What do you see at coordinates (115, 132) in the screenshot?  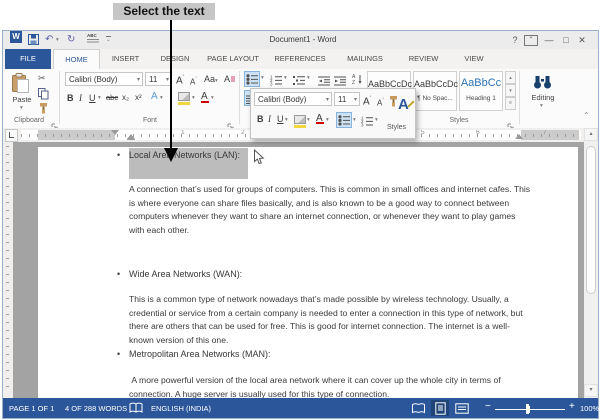 I see `first-line-indent-marker` at bounding box center [115, 132].